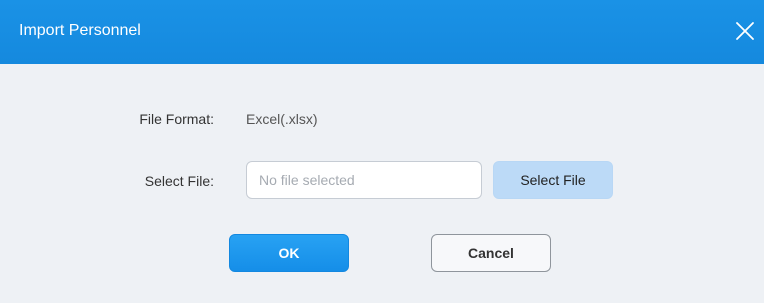  What do you see at coordinates (179, 181) in the screenshot?
I see `select-file-label: Select File:` at bounding box center [179, 181].